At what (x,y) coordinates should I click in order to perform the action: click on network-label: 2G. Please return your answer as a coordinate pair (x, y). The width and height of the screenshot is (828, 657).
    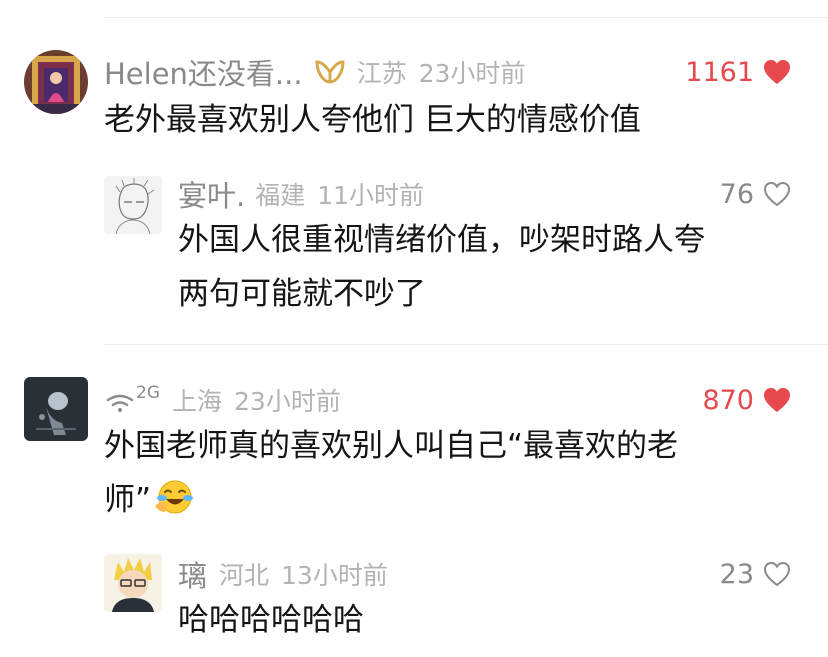
    Looking at the image, I should click on (148, 393).